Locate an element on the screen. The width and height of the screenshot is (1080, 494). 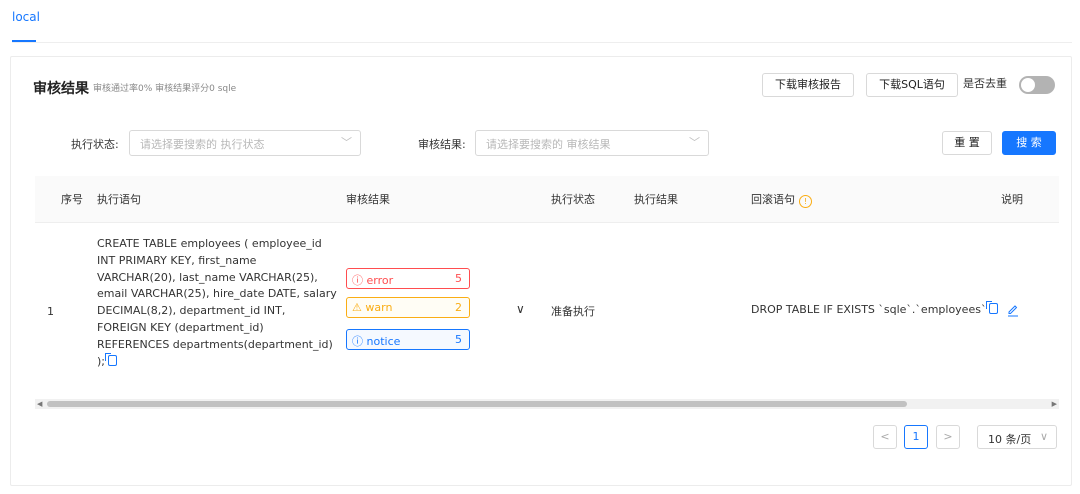
error-count: 5 is located at coordinates (458, 278).